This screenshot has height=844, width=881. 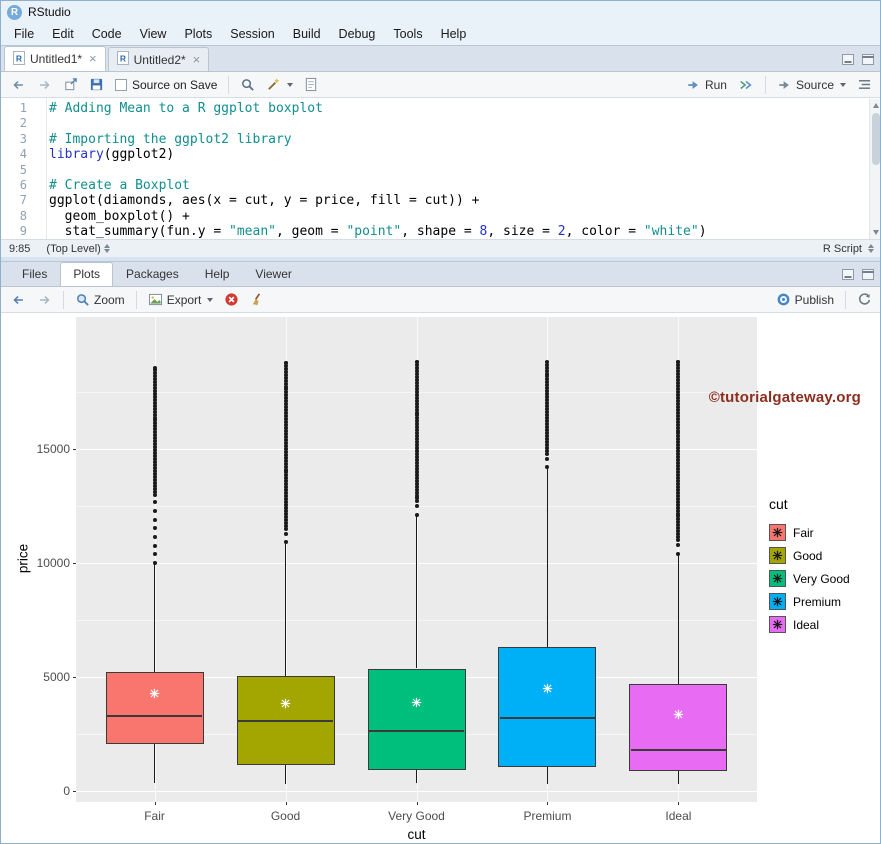 I want to click on plots-toolbar: Zoom Export Publish, so click(x=440, y=300).